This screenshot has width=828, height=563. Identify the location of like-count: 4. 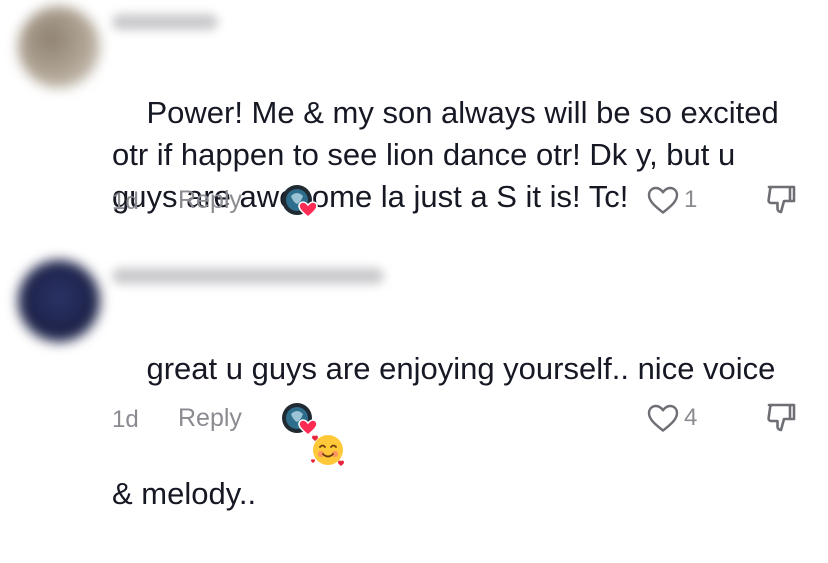
(691, 417).